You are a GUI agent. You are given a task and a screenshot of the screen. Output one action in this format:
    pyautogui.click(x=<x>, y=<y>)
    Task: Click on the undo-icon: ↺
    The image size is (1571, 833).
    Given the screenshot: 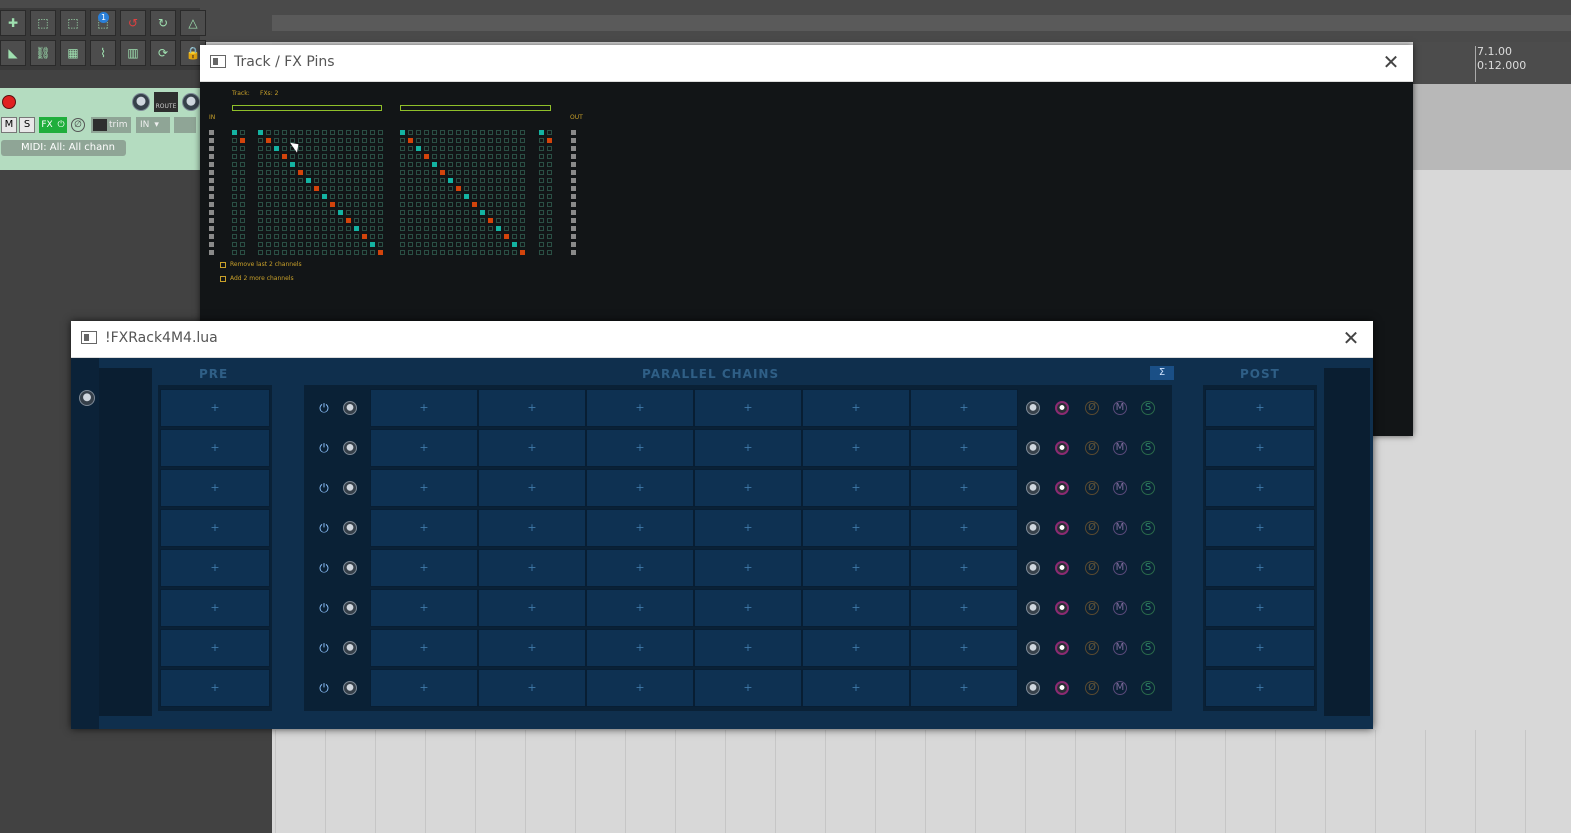 What is the action you would take?
    pyautogui.click(x=133, y=23)
    